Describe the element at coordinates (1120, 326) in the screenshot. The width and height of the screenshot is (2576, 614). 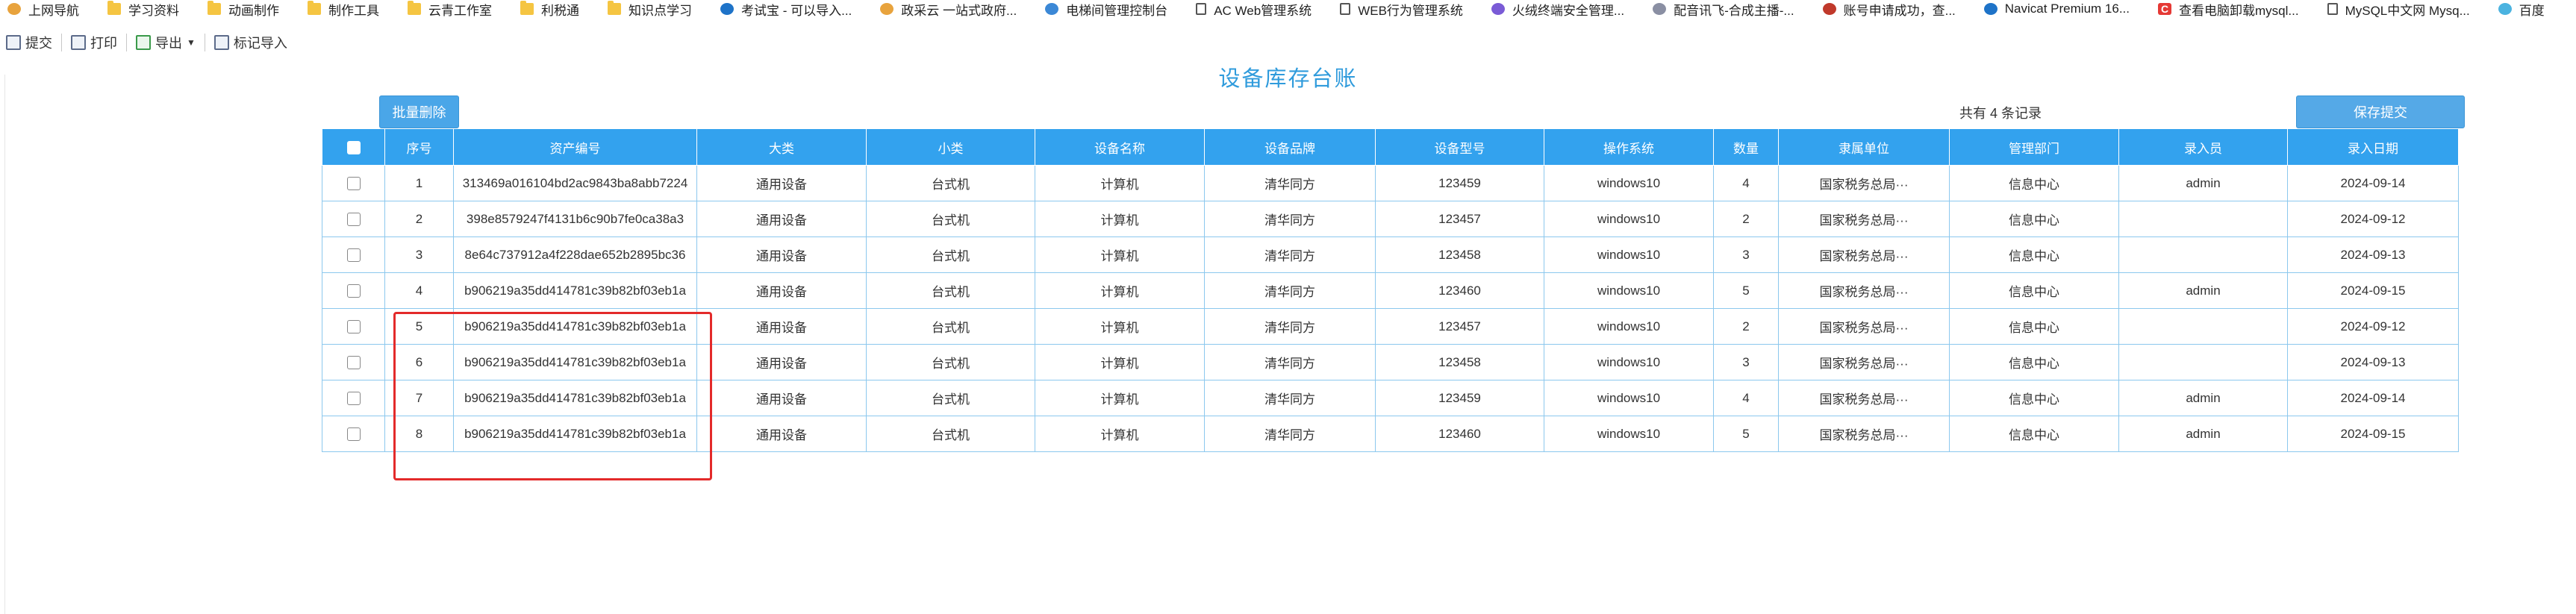
I see `table-cell: 计算机` at that location.